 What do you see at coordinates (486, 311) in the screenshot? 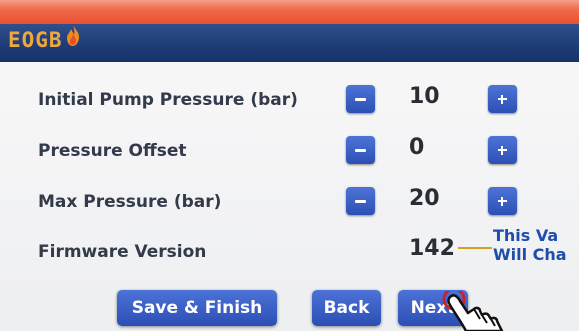
I see `pointing-hand-icon` at bounding box center [486, 311].